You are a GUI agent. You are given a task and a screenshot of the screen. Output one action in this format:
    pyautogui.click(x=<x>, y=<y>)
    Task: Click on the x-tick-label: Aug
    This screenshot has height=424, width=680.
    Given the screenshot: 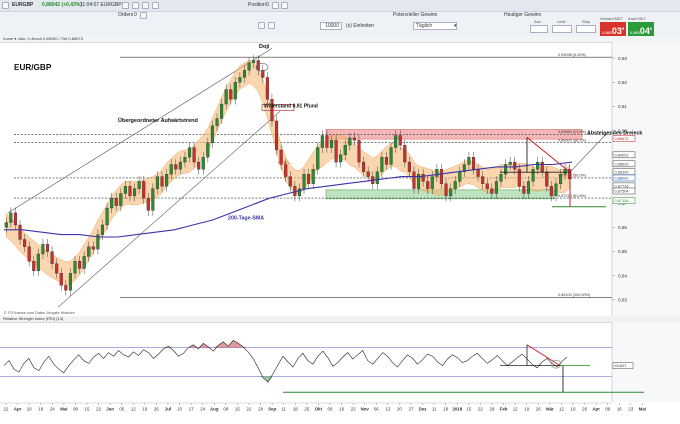 What is the action you would take?
    pyautogui.click(x=214, y=409)
    